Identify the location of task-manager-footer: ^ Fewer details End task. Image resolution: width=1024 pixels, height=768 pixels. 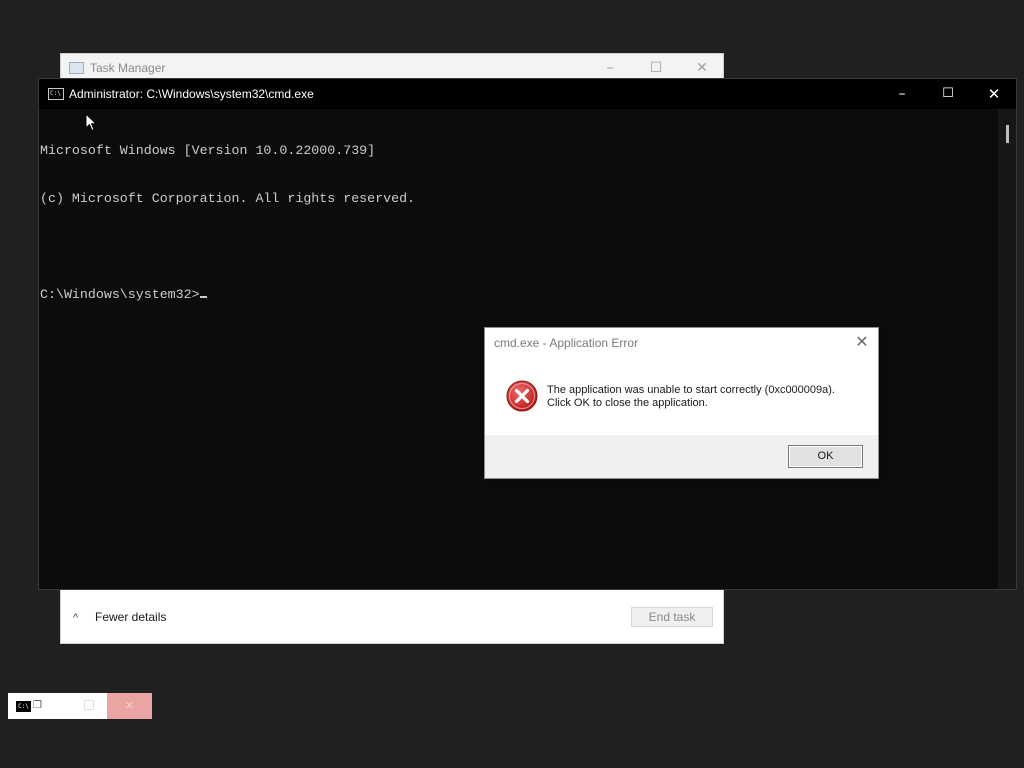
(392, 616).